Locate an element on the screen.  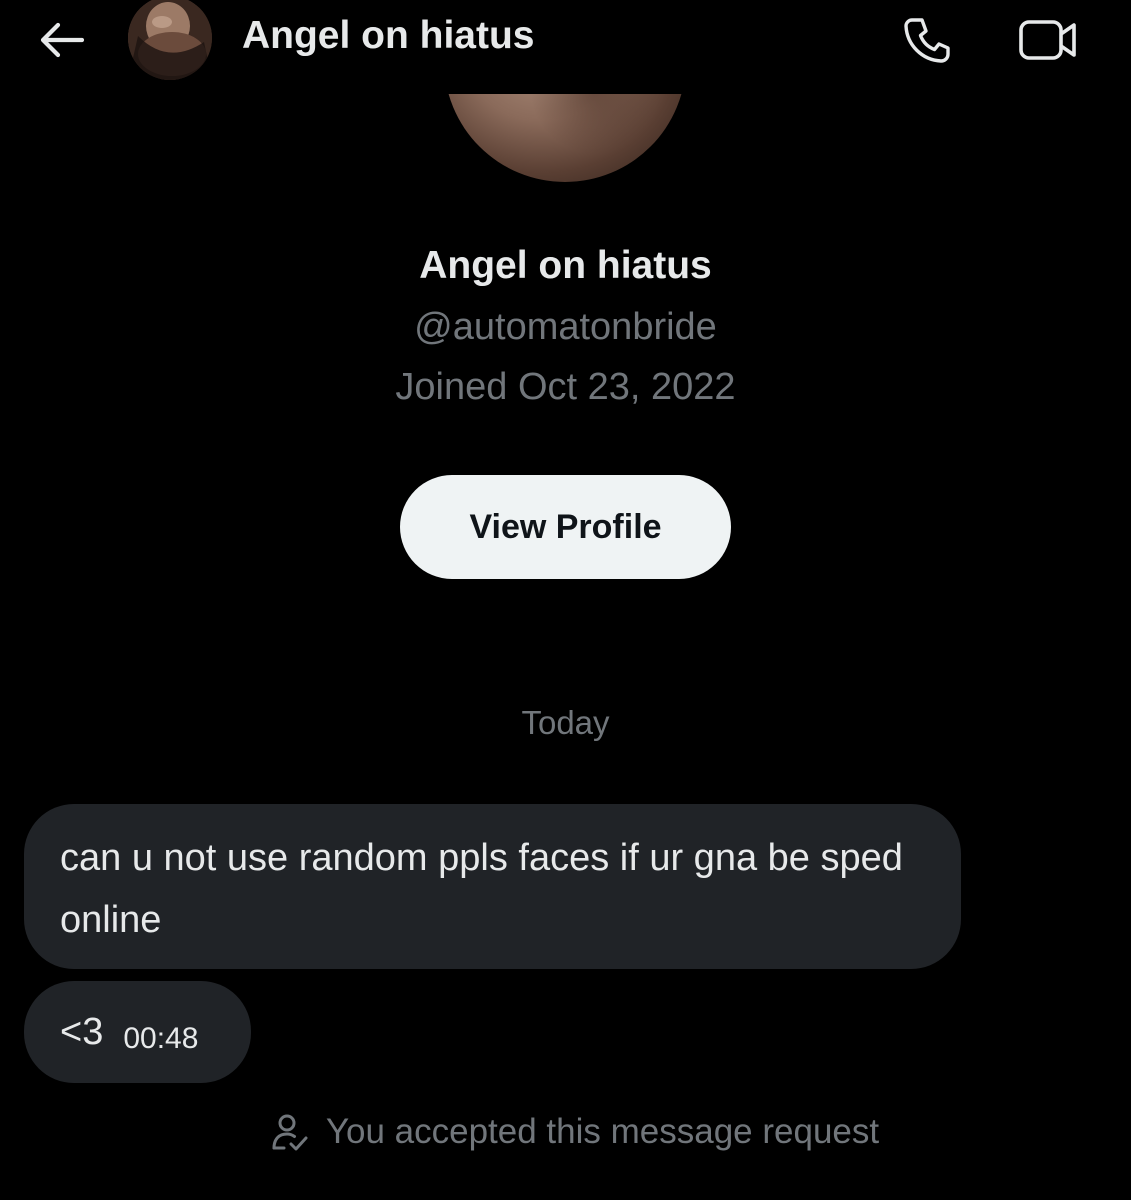
conversation-header: Angel on hiatus is located at coordinates (565, 40).